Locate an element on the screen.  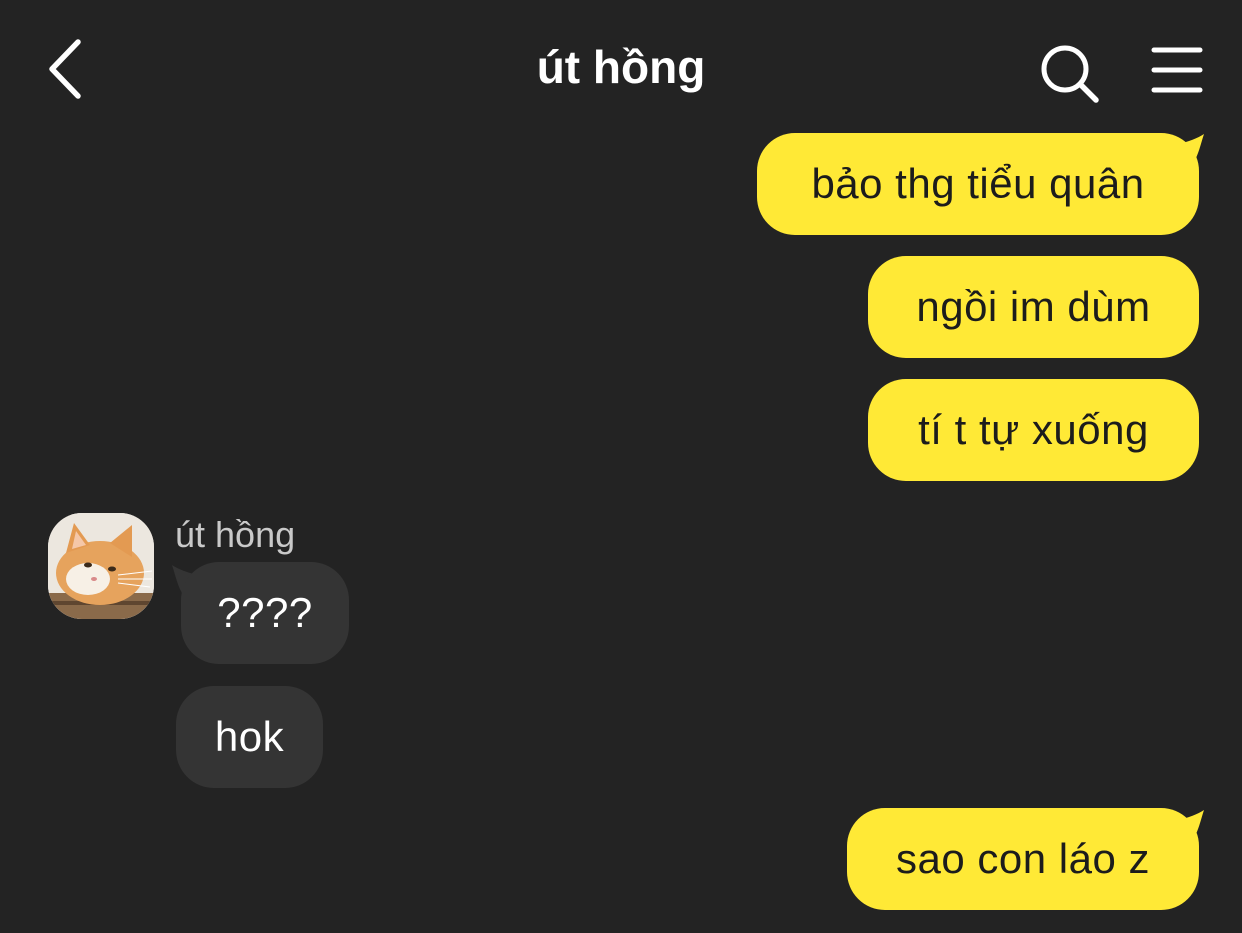
message-bubble: sao con láo z is located at coordinates (1023, 859).